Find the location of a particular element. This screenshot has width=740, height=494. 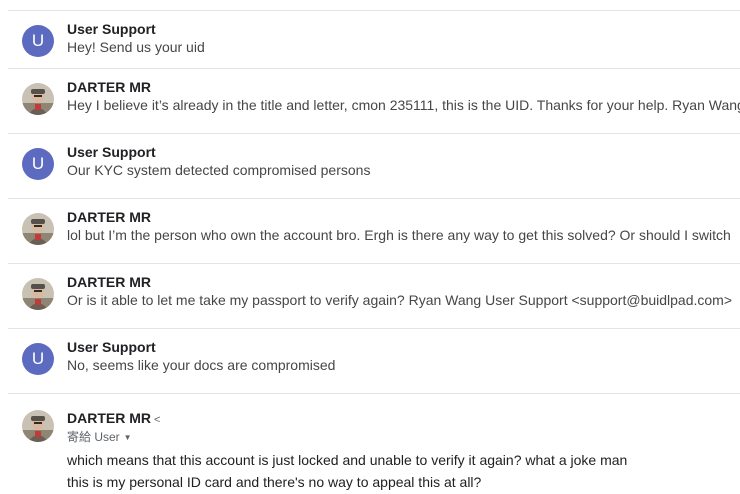

sender-name: DARTER MR < is located at coordinates (113, 418).